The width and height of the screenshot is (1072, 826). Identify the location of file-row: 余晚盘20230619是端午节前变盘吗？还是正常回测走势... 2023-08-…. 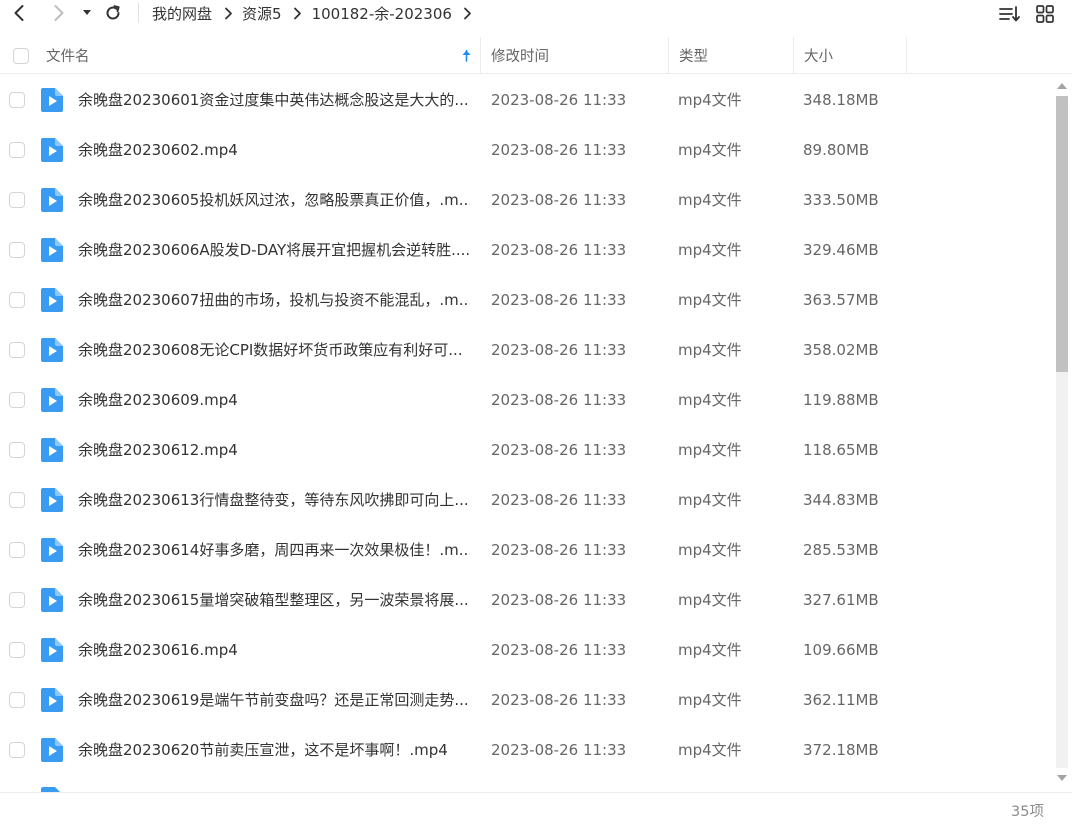
(526, 700).